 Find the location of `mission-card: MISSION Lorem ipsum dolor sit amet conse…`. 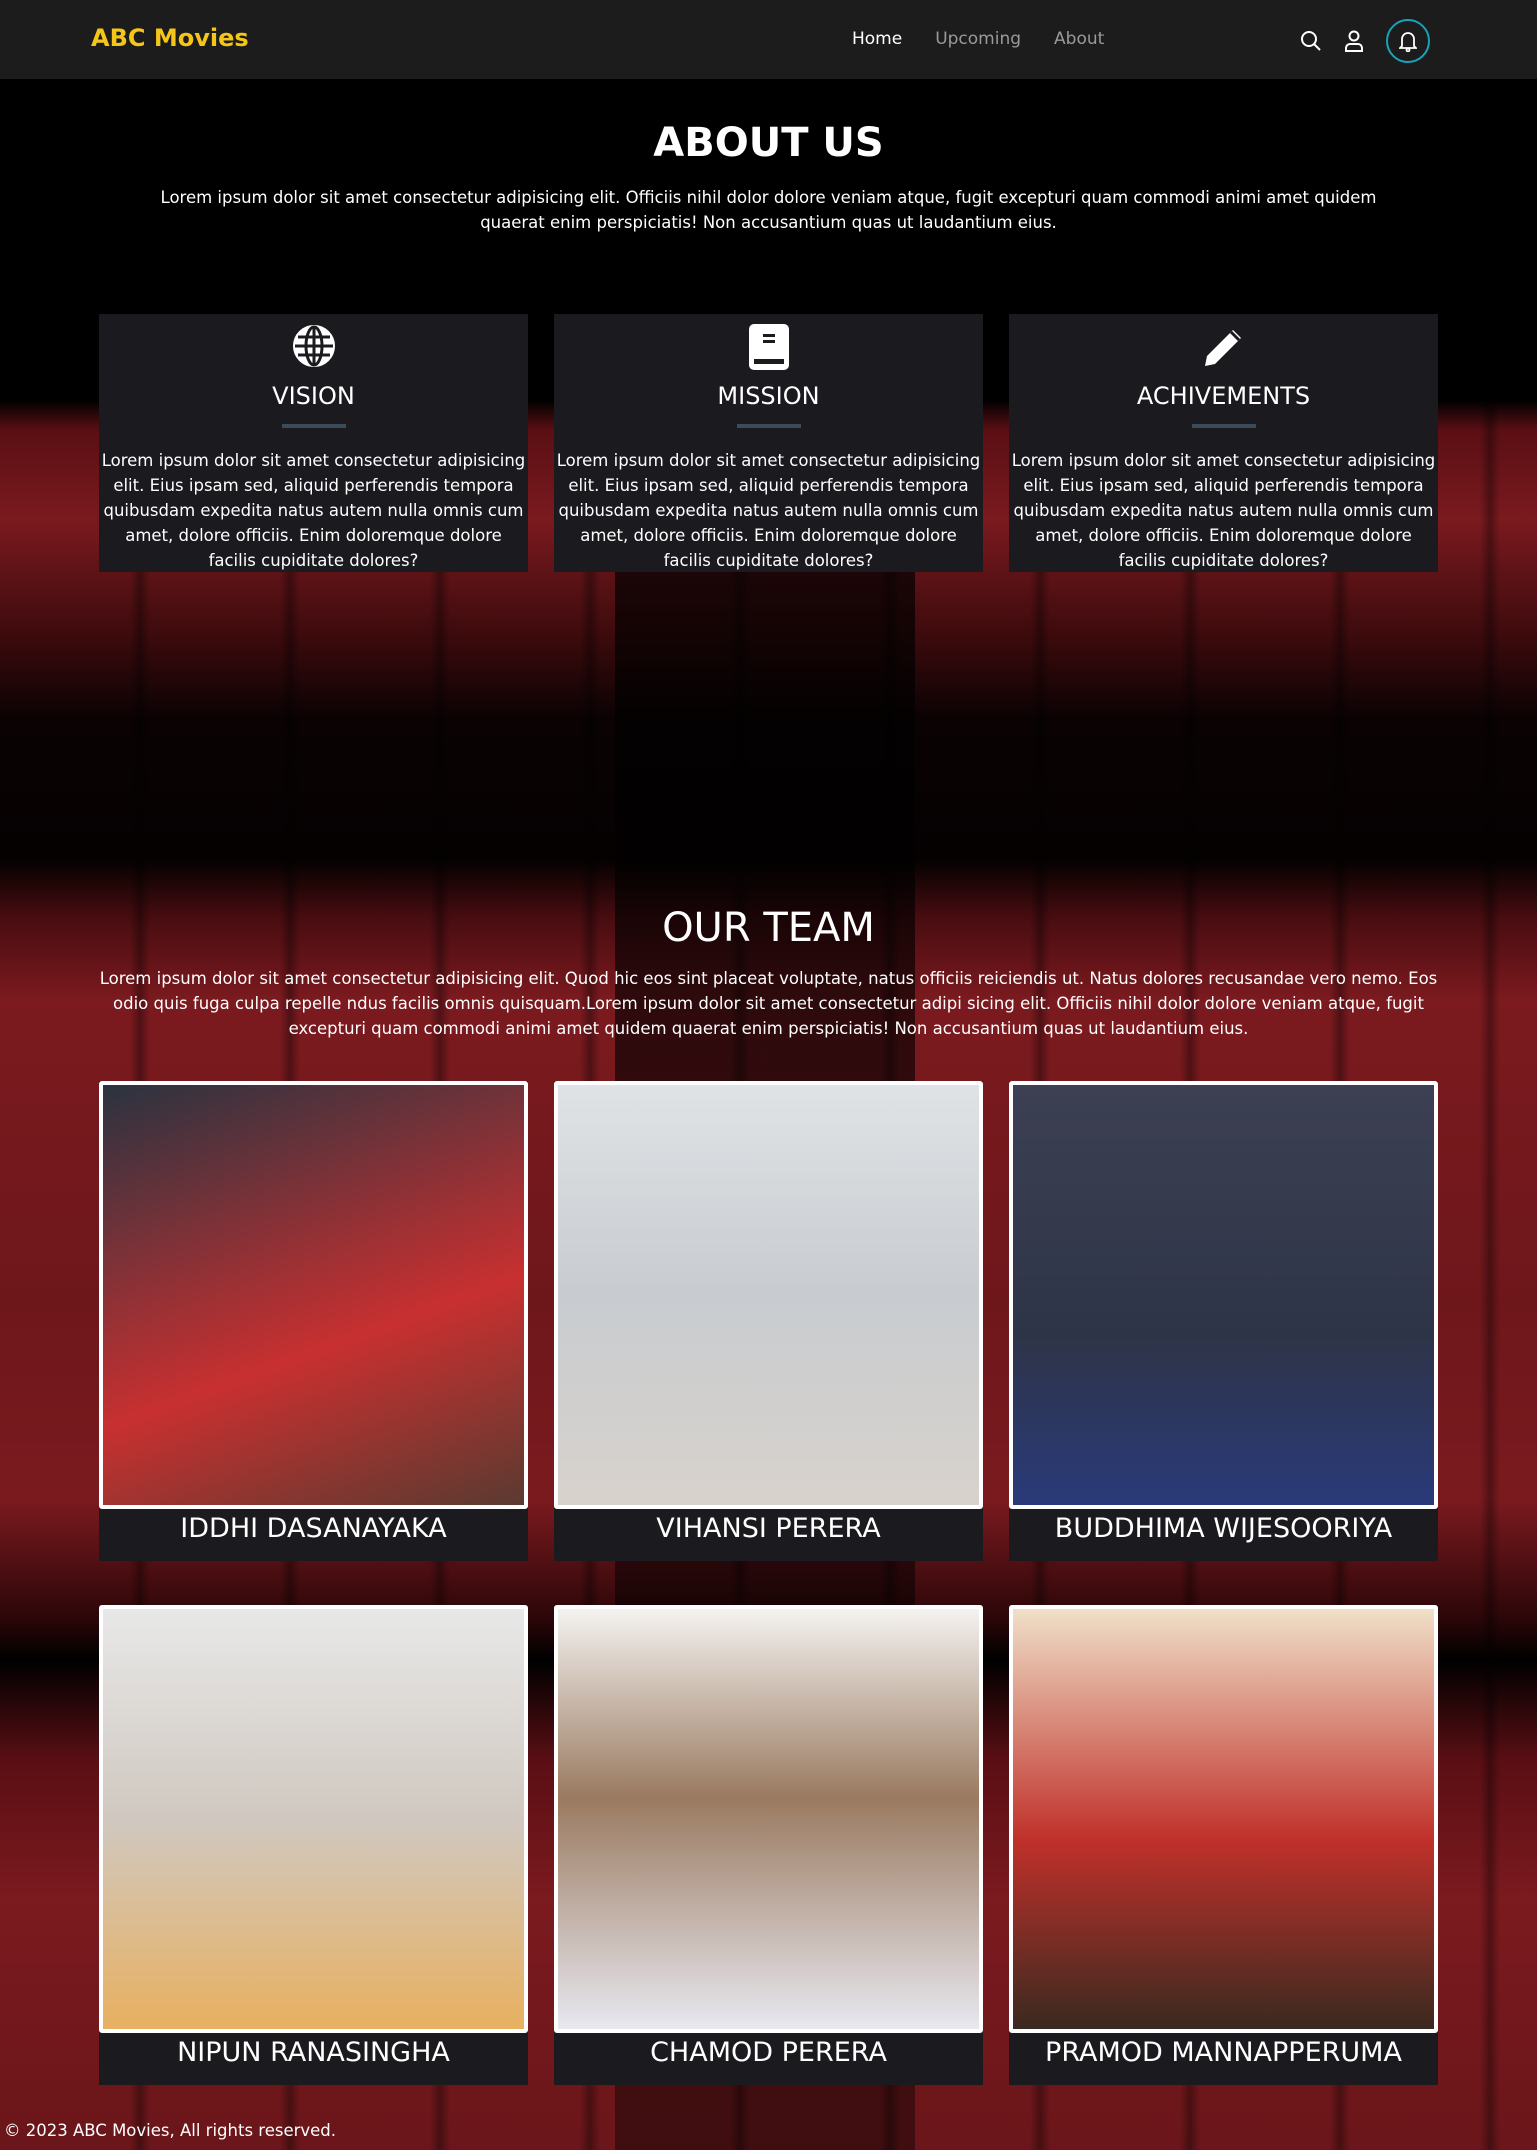

mission-card: MISSION Lorem ipsum dolor sit amet conse… is located at coordinates (768, 443).